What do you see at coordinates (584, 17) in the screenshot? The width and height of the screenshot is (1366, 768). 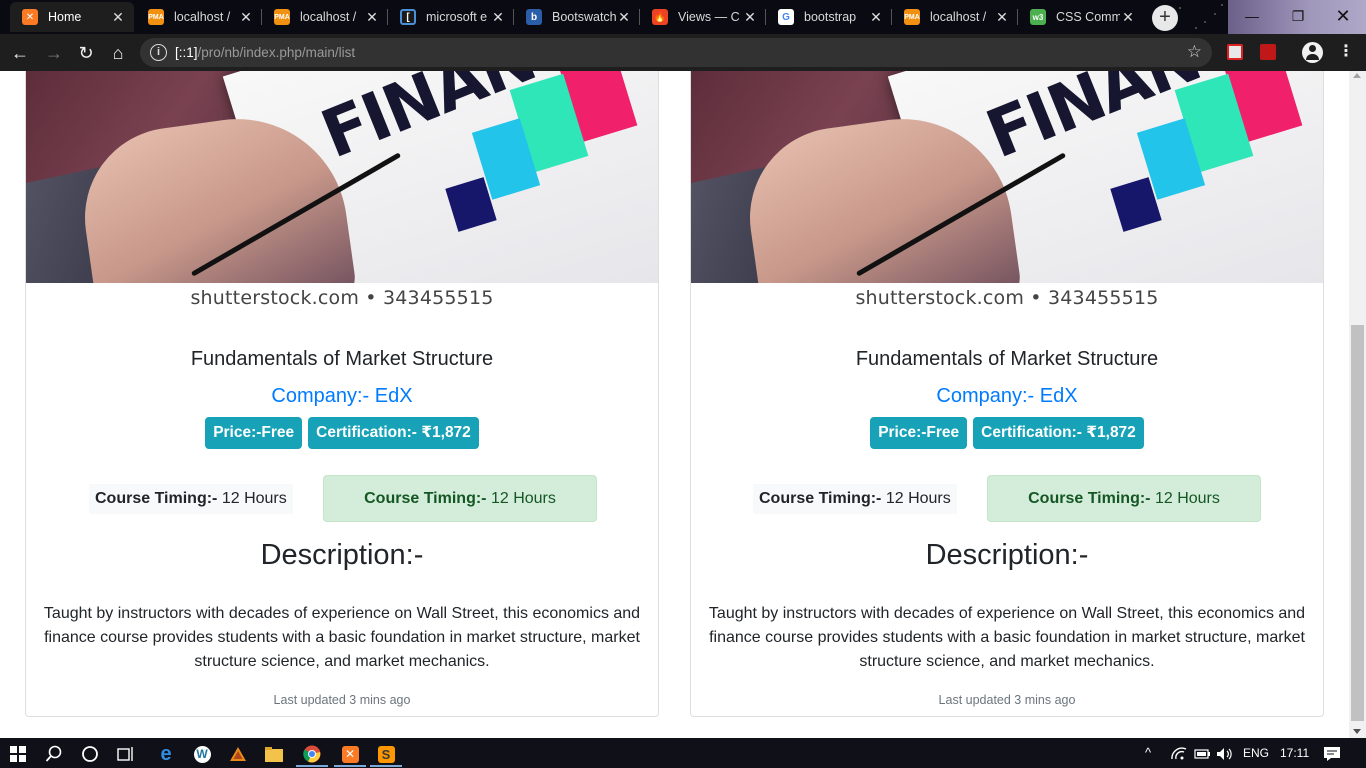 I see `tab-title: Bootswatch` at bounding box center [584, 17].